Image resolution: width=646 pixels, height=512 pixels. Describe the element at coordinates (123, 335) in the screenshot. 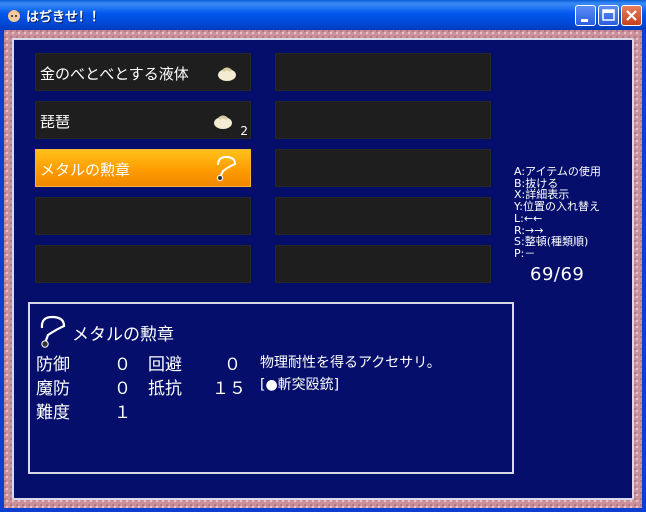

I see `detail-item-name: メタルの勲章` at that location.